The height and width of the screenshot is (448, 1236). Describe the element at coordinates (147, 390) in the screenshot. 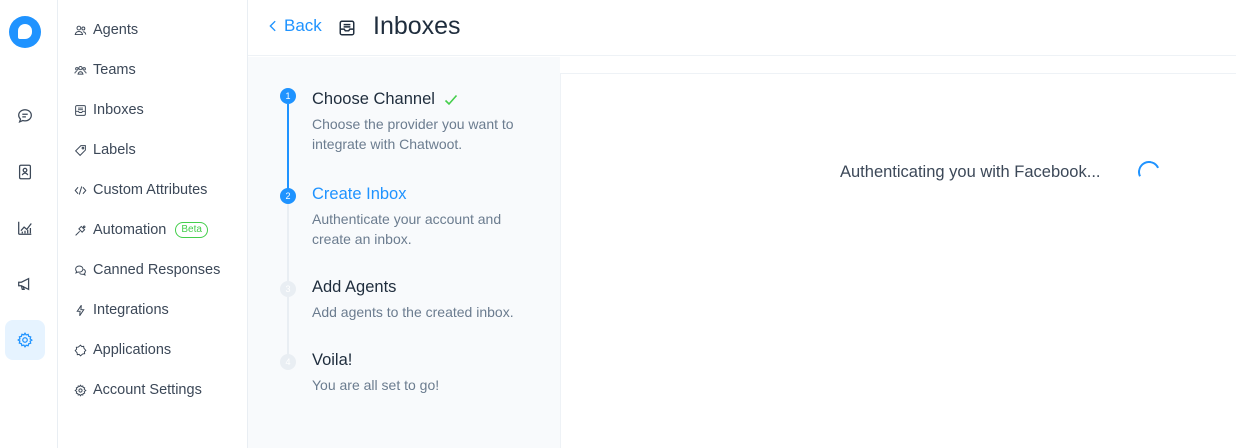

I see `sidebar-item-label: Account Settings` at that location.